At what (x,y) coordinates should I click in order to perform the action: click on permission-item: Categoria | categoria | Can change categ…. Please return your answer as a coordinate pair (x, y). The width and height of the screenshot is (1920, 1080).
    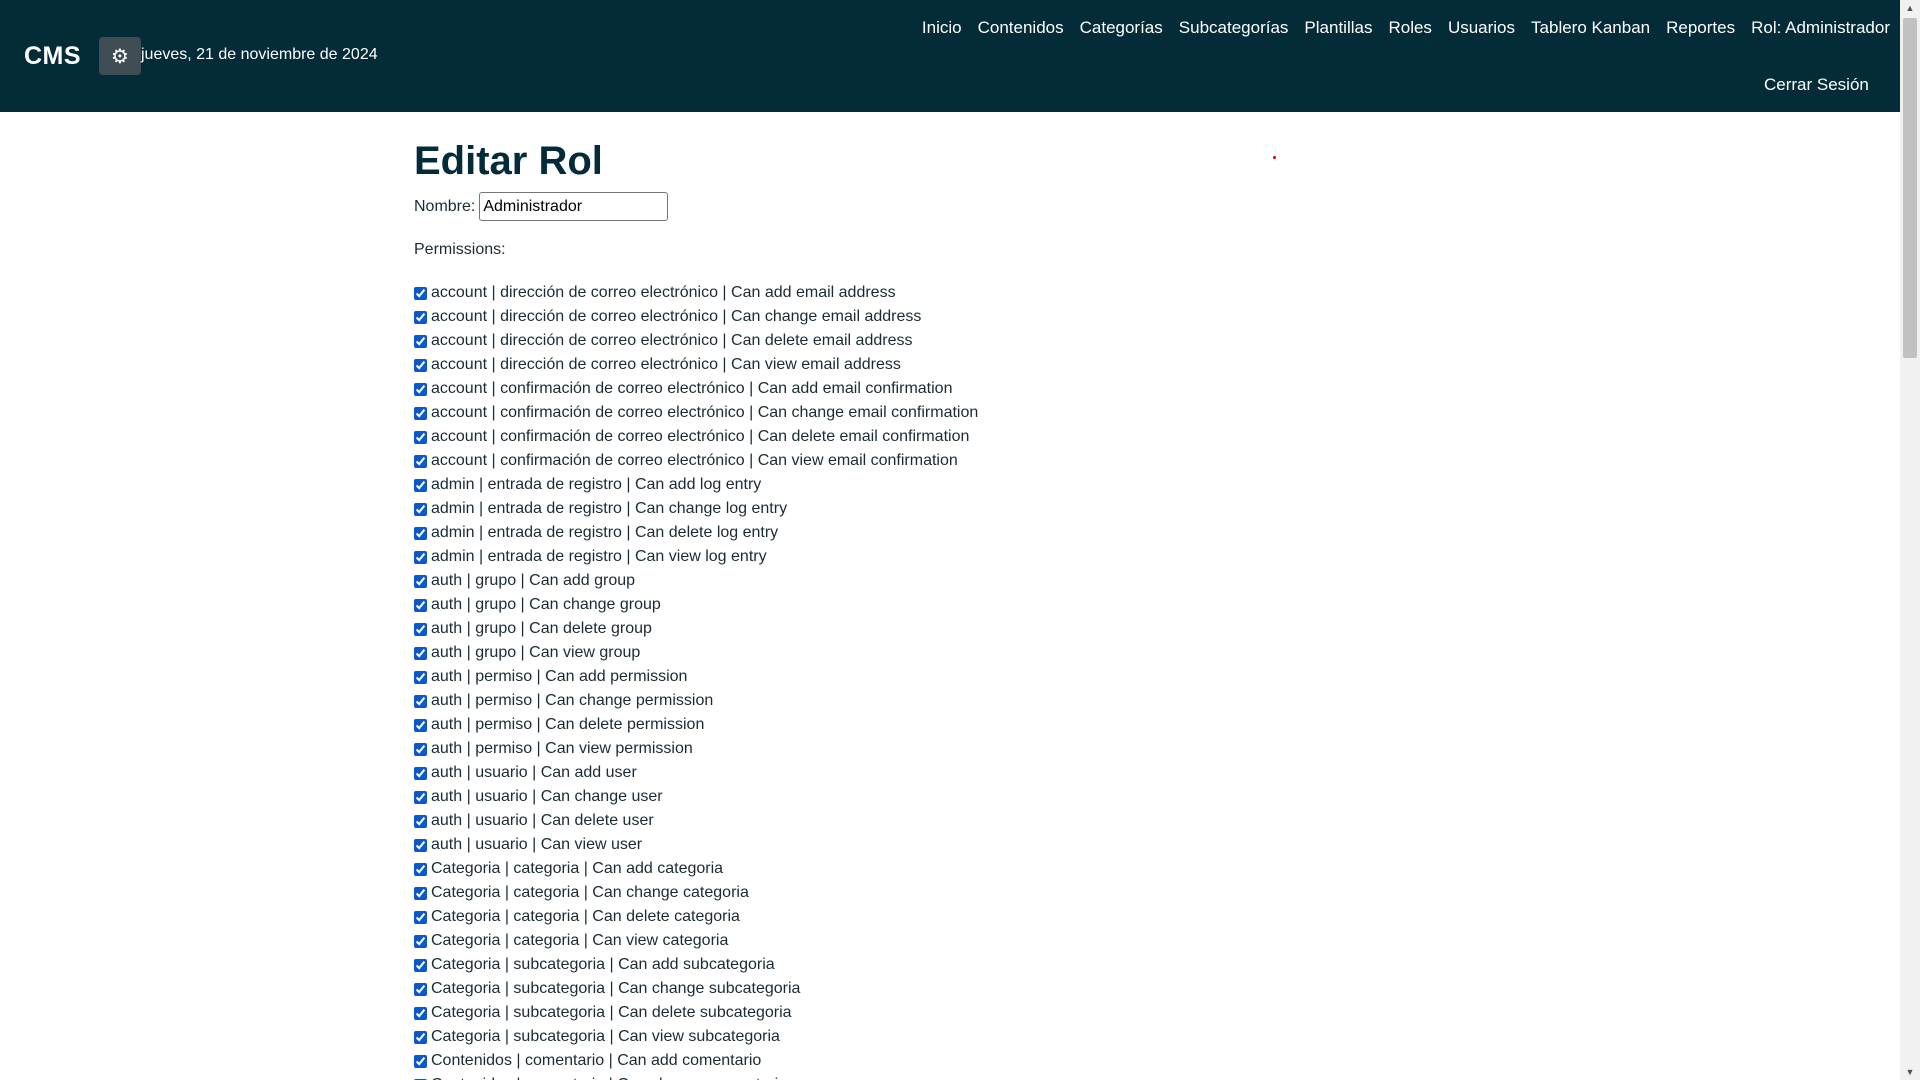
    Looking at the image, I should click on (964, 893).